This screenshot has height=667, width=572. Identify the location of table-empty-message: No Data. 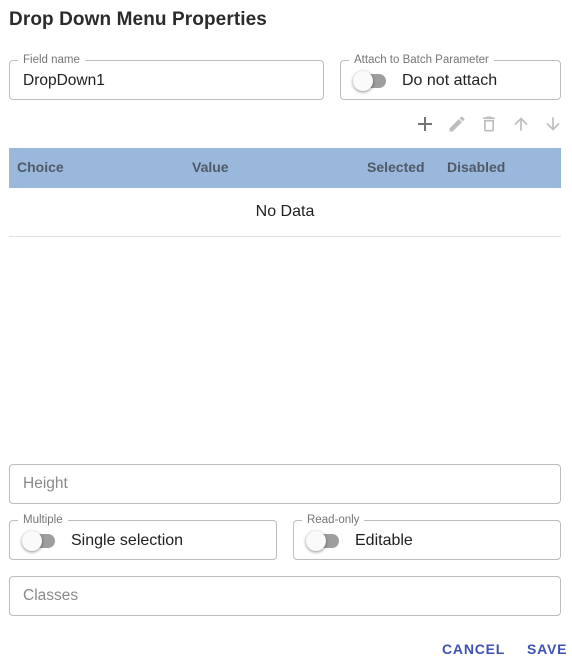
(285, 213).